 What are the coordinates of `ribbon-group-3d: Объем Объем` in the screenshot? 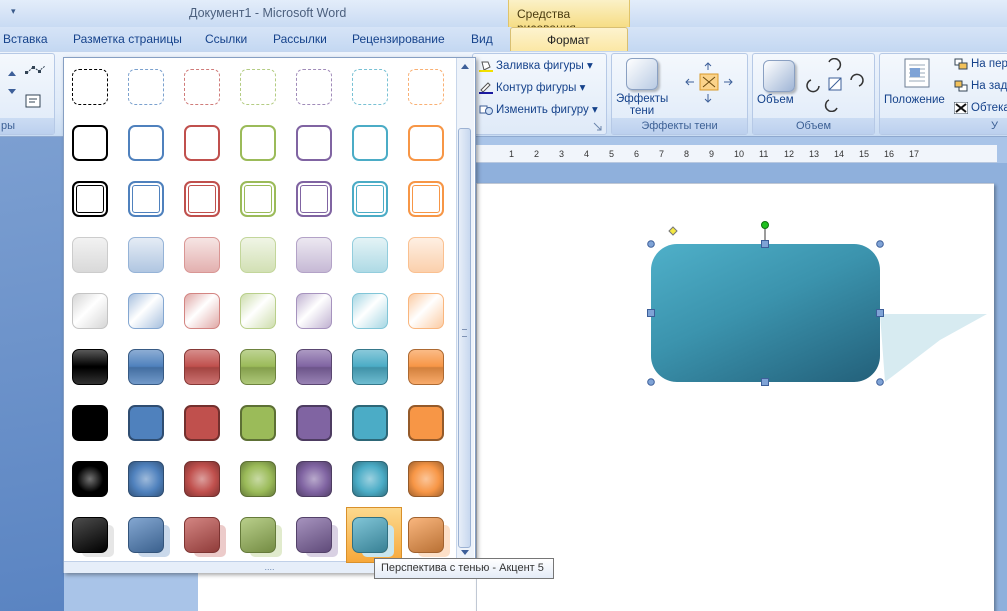 It's located at (813, 94).